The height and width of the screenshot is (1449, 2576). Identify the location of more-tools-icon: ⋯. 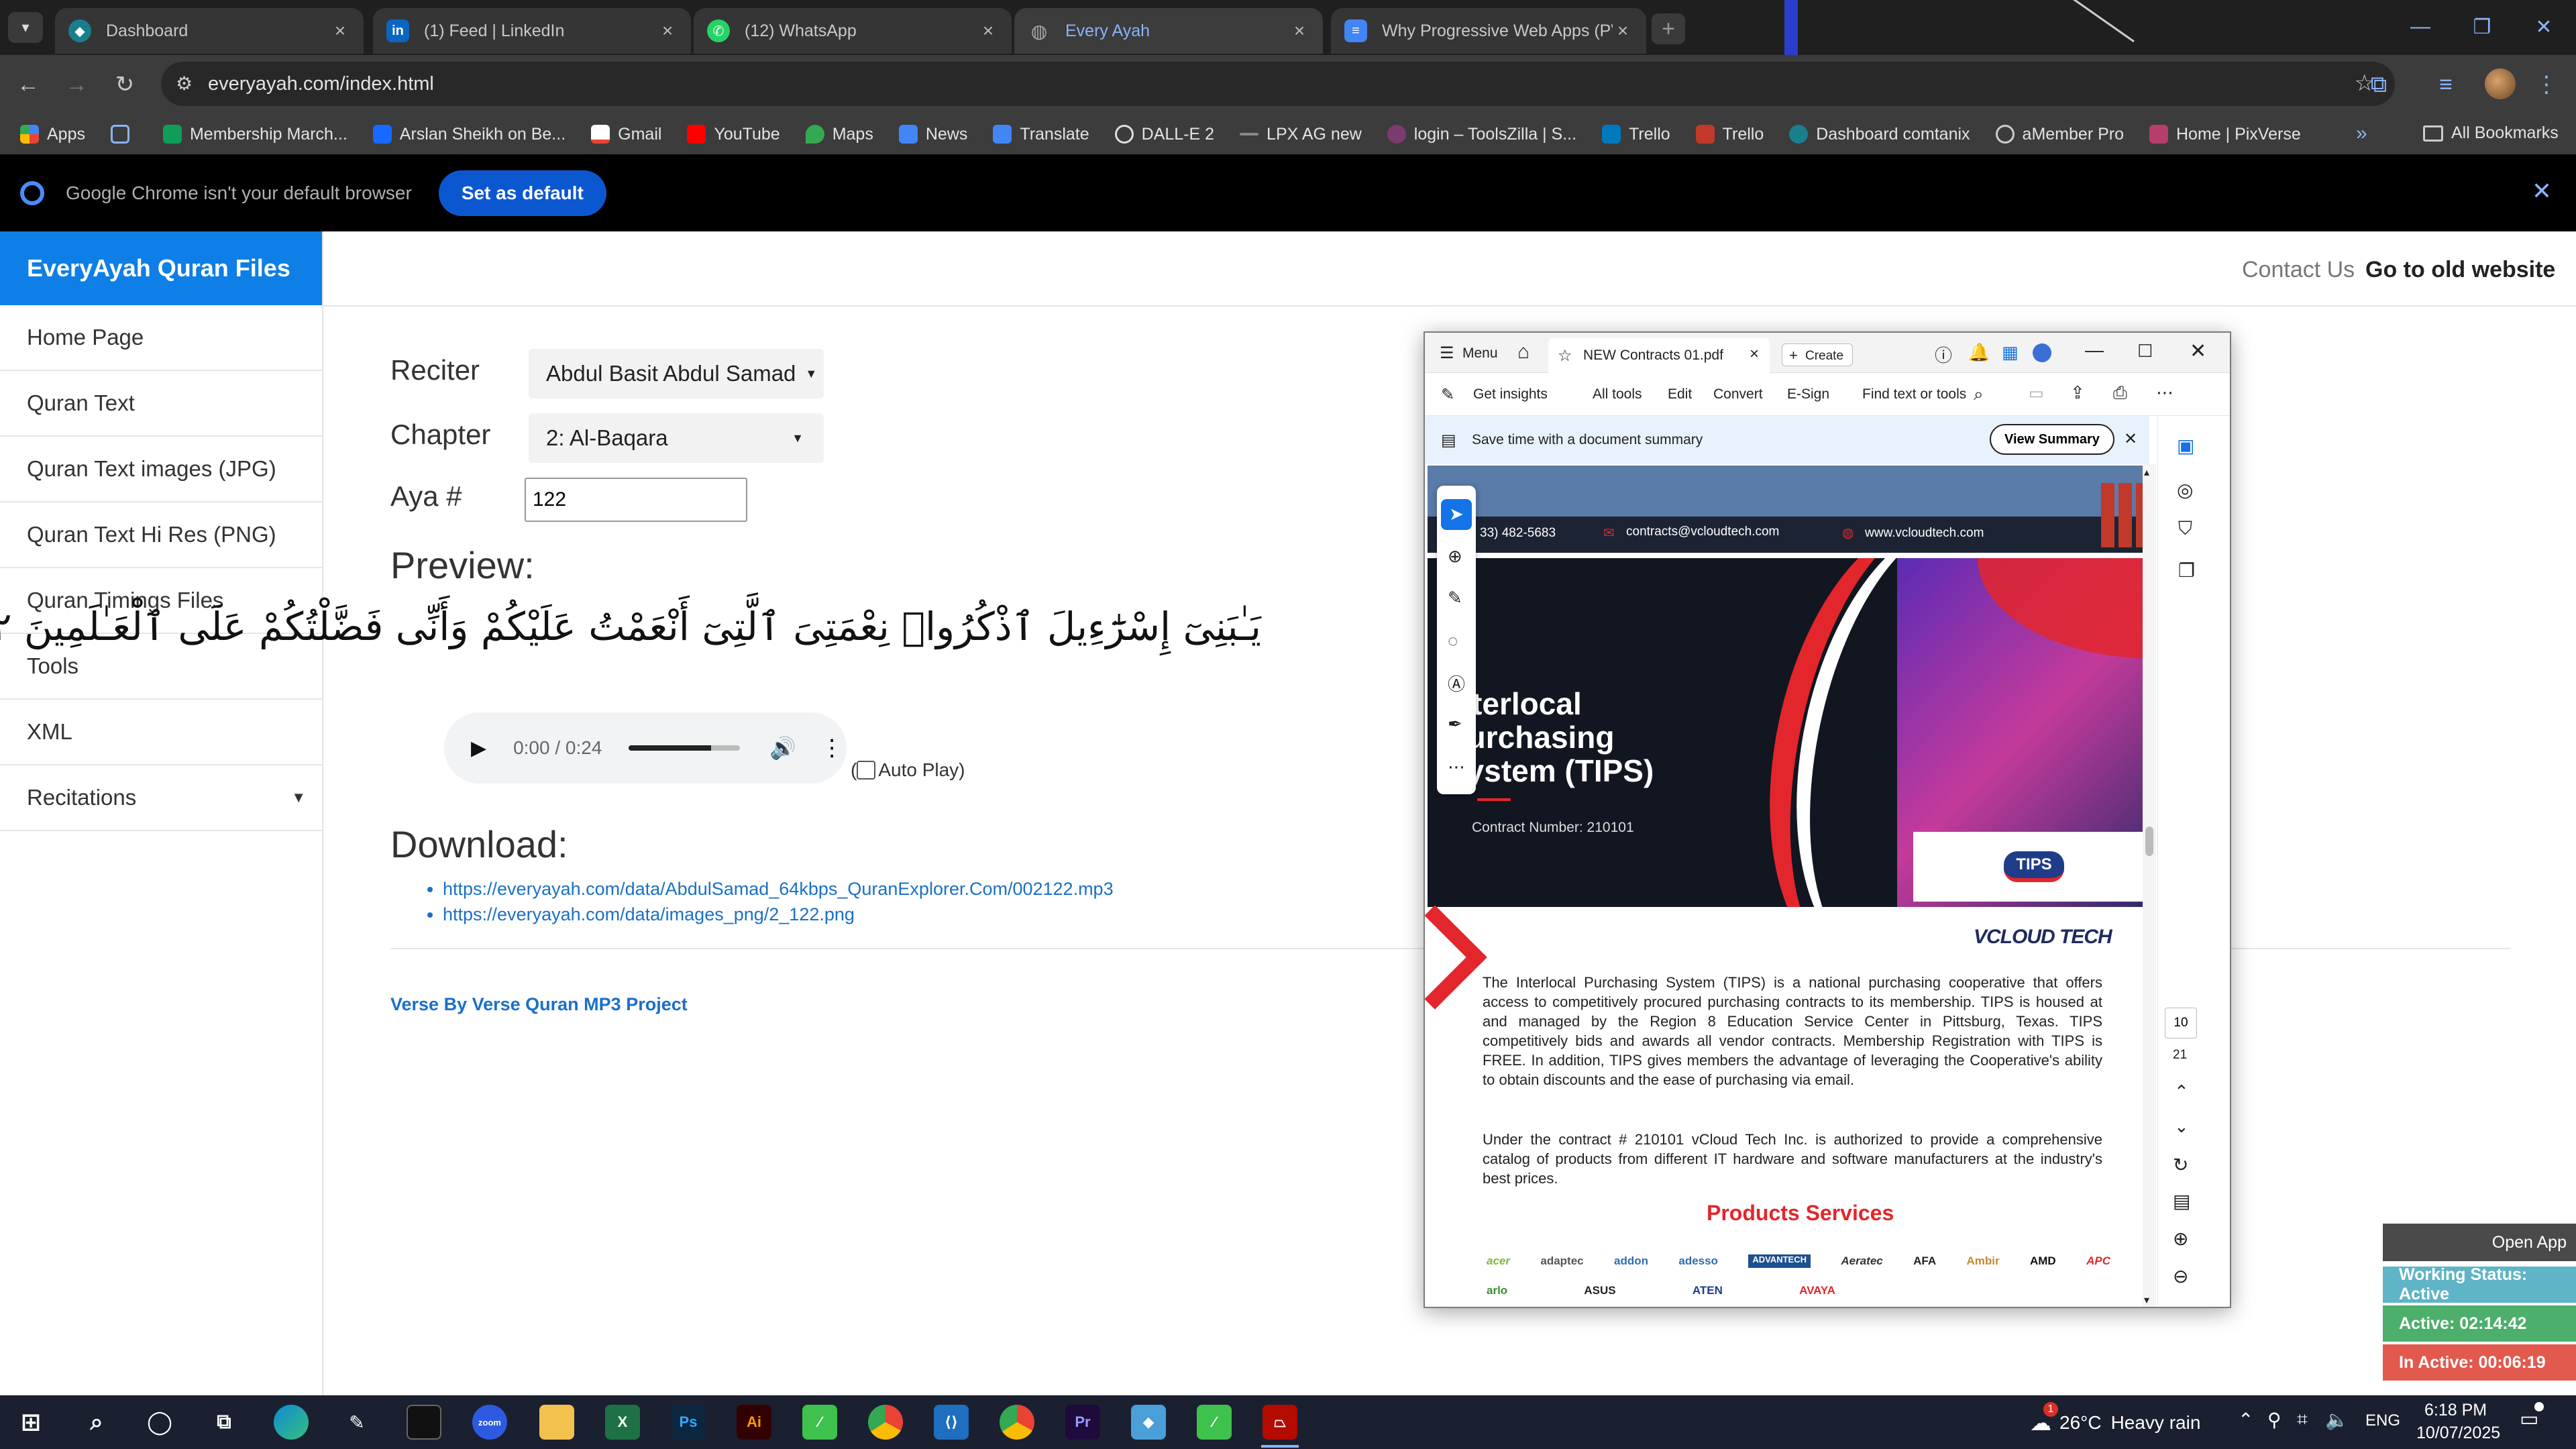
(1456, 767).